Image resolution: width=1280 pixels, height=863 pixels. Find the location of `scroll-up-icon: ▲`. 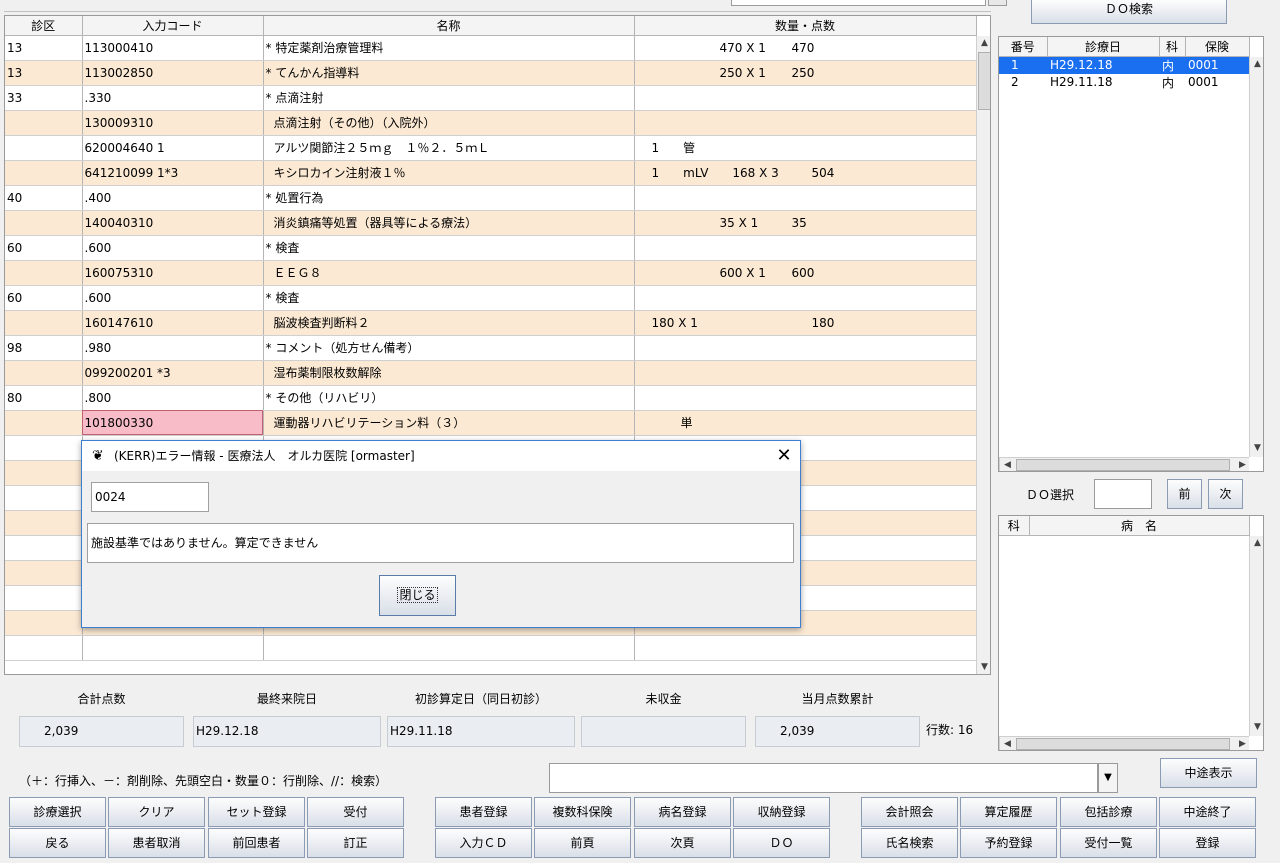

scroll-up-icon: ▲ is located at coordinates (983, 43).